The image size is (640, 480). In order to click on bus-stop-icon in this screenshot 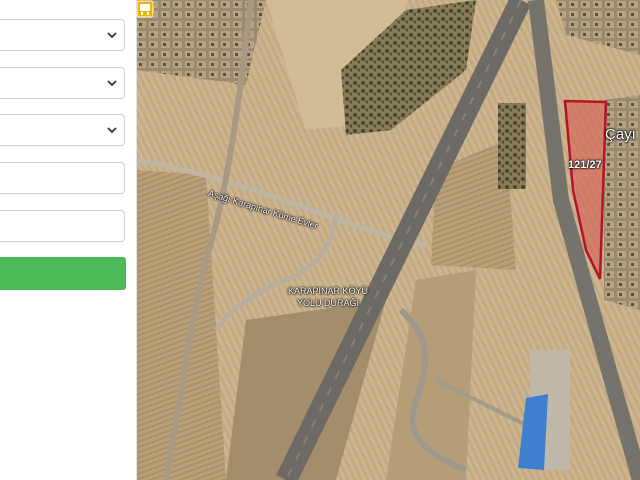, I will do `click(145, 9)`.